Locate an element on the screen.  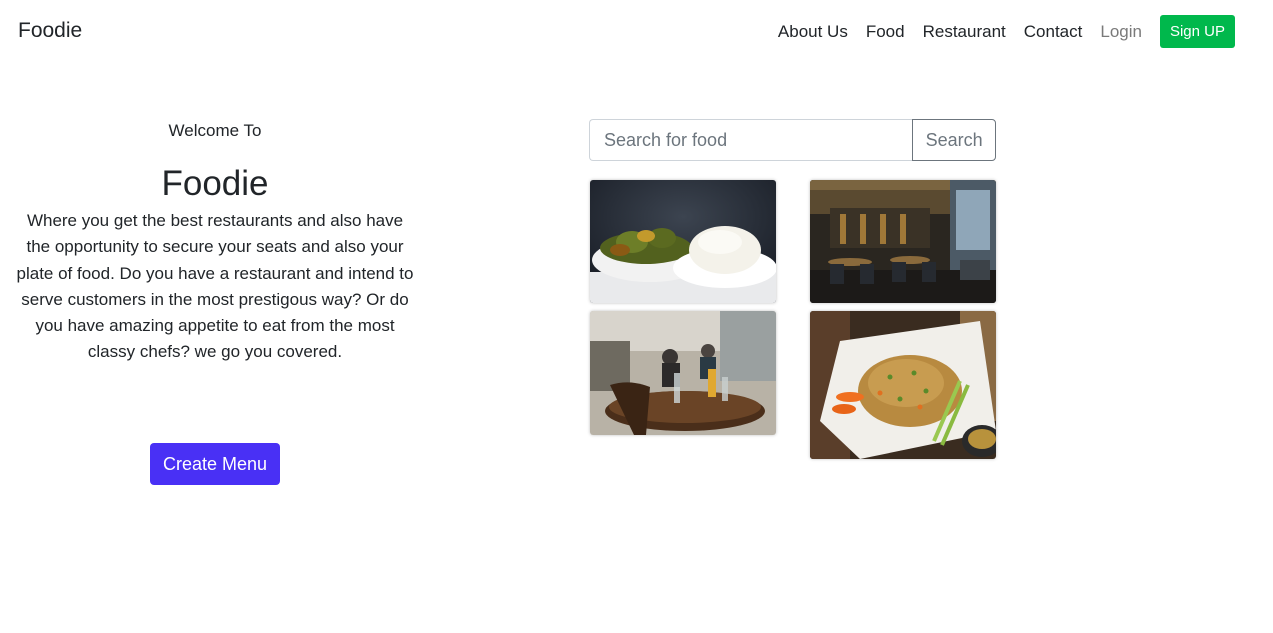
nav-link-login: Login is located at coordinates (1121, 32).